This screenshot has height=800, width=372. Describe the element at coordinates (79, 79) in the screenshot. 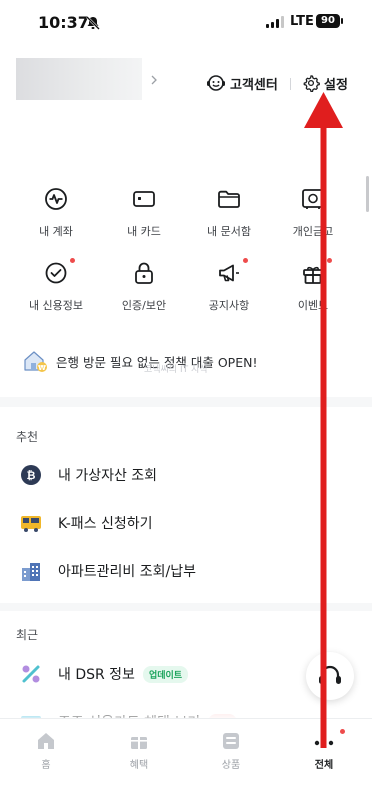

I see `profile-name-redacted` at that location.